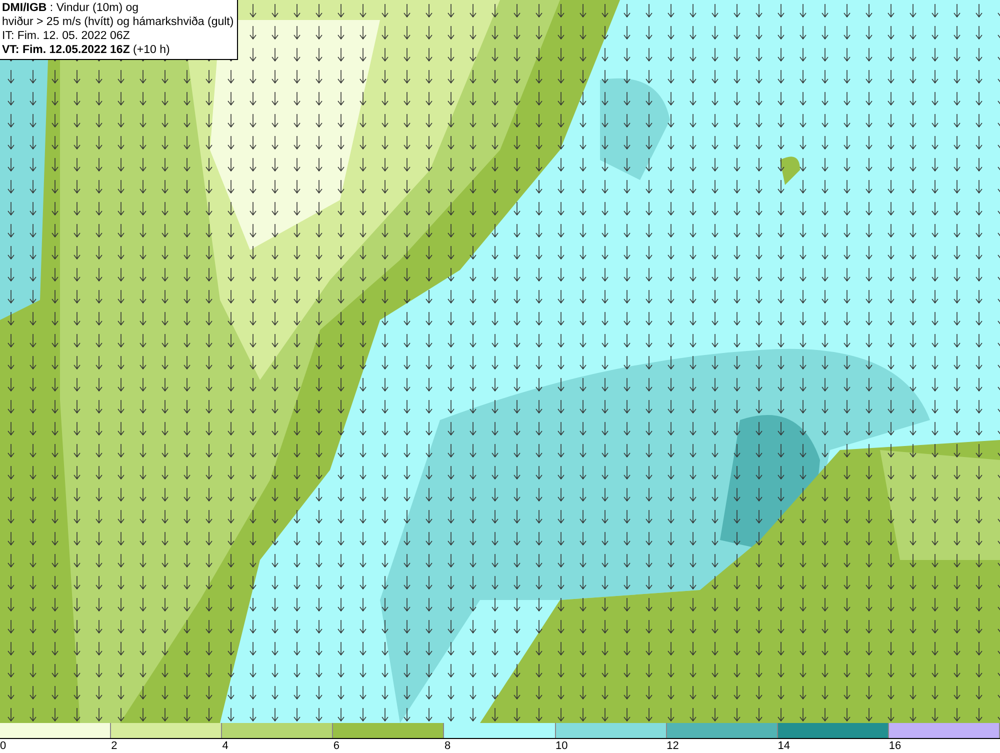 Image resolution: width=1000 pixels, height=753 pixels. I want to click on legend-label: 10, so click(562, 746).